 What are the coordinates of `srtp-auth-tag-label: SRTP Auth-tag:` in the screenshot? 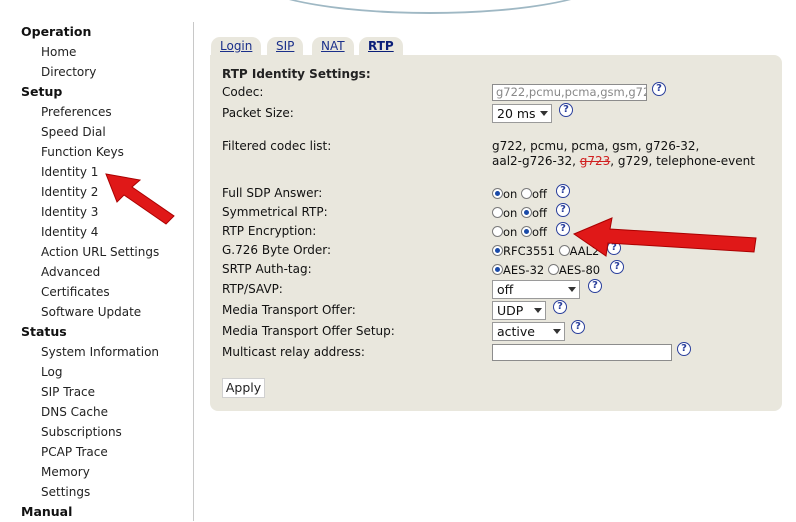 It's located at (267, 269).